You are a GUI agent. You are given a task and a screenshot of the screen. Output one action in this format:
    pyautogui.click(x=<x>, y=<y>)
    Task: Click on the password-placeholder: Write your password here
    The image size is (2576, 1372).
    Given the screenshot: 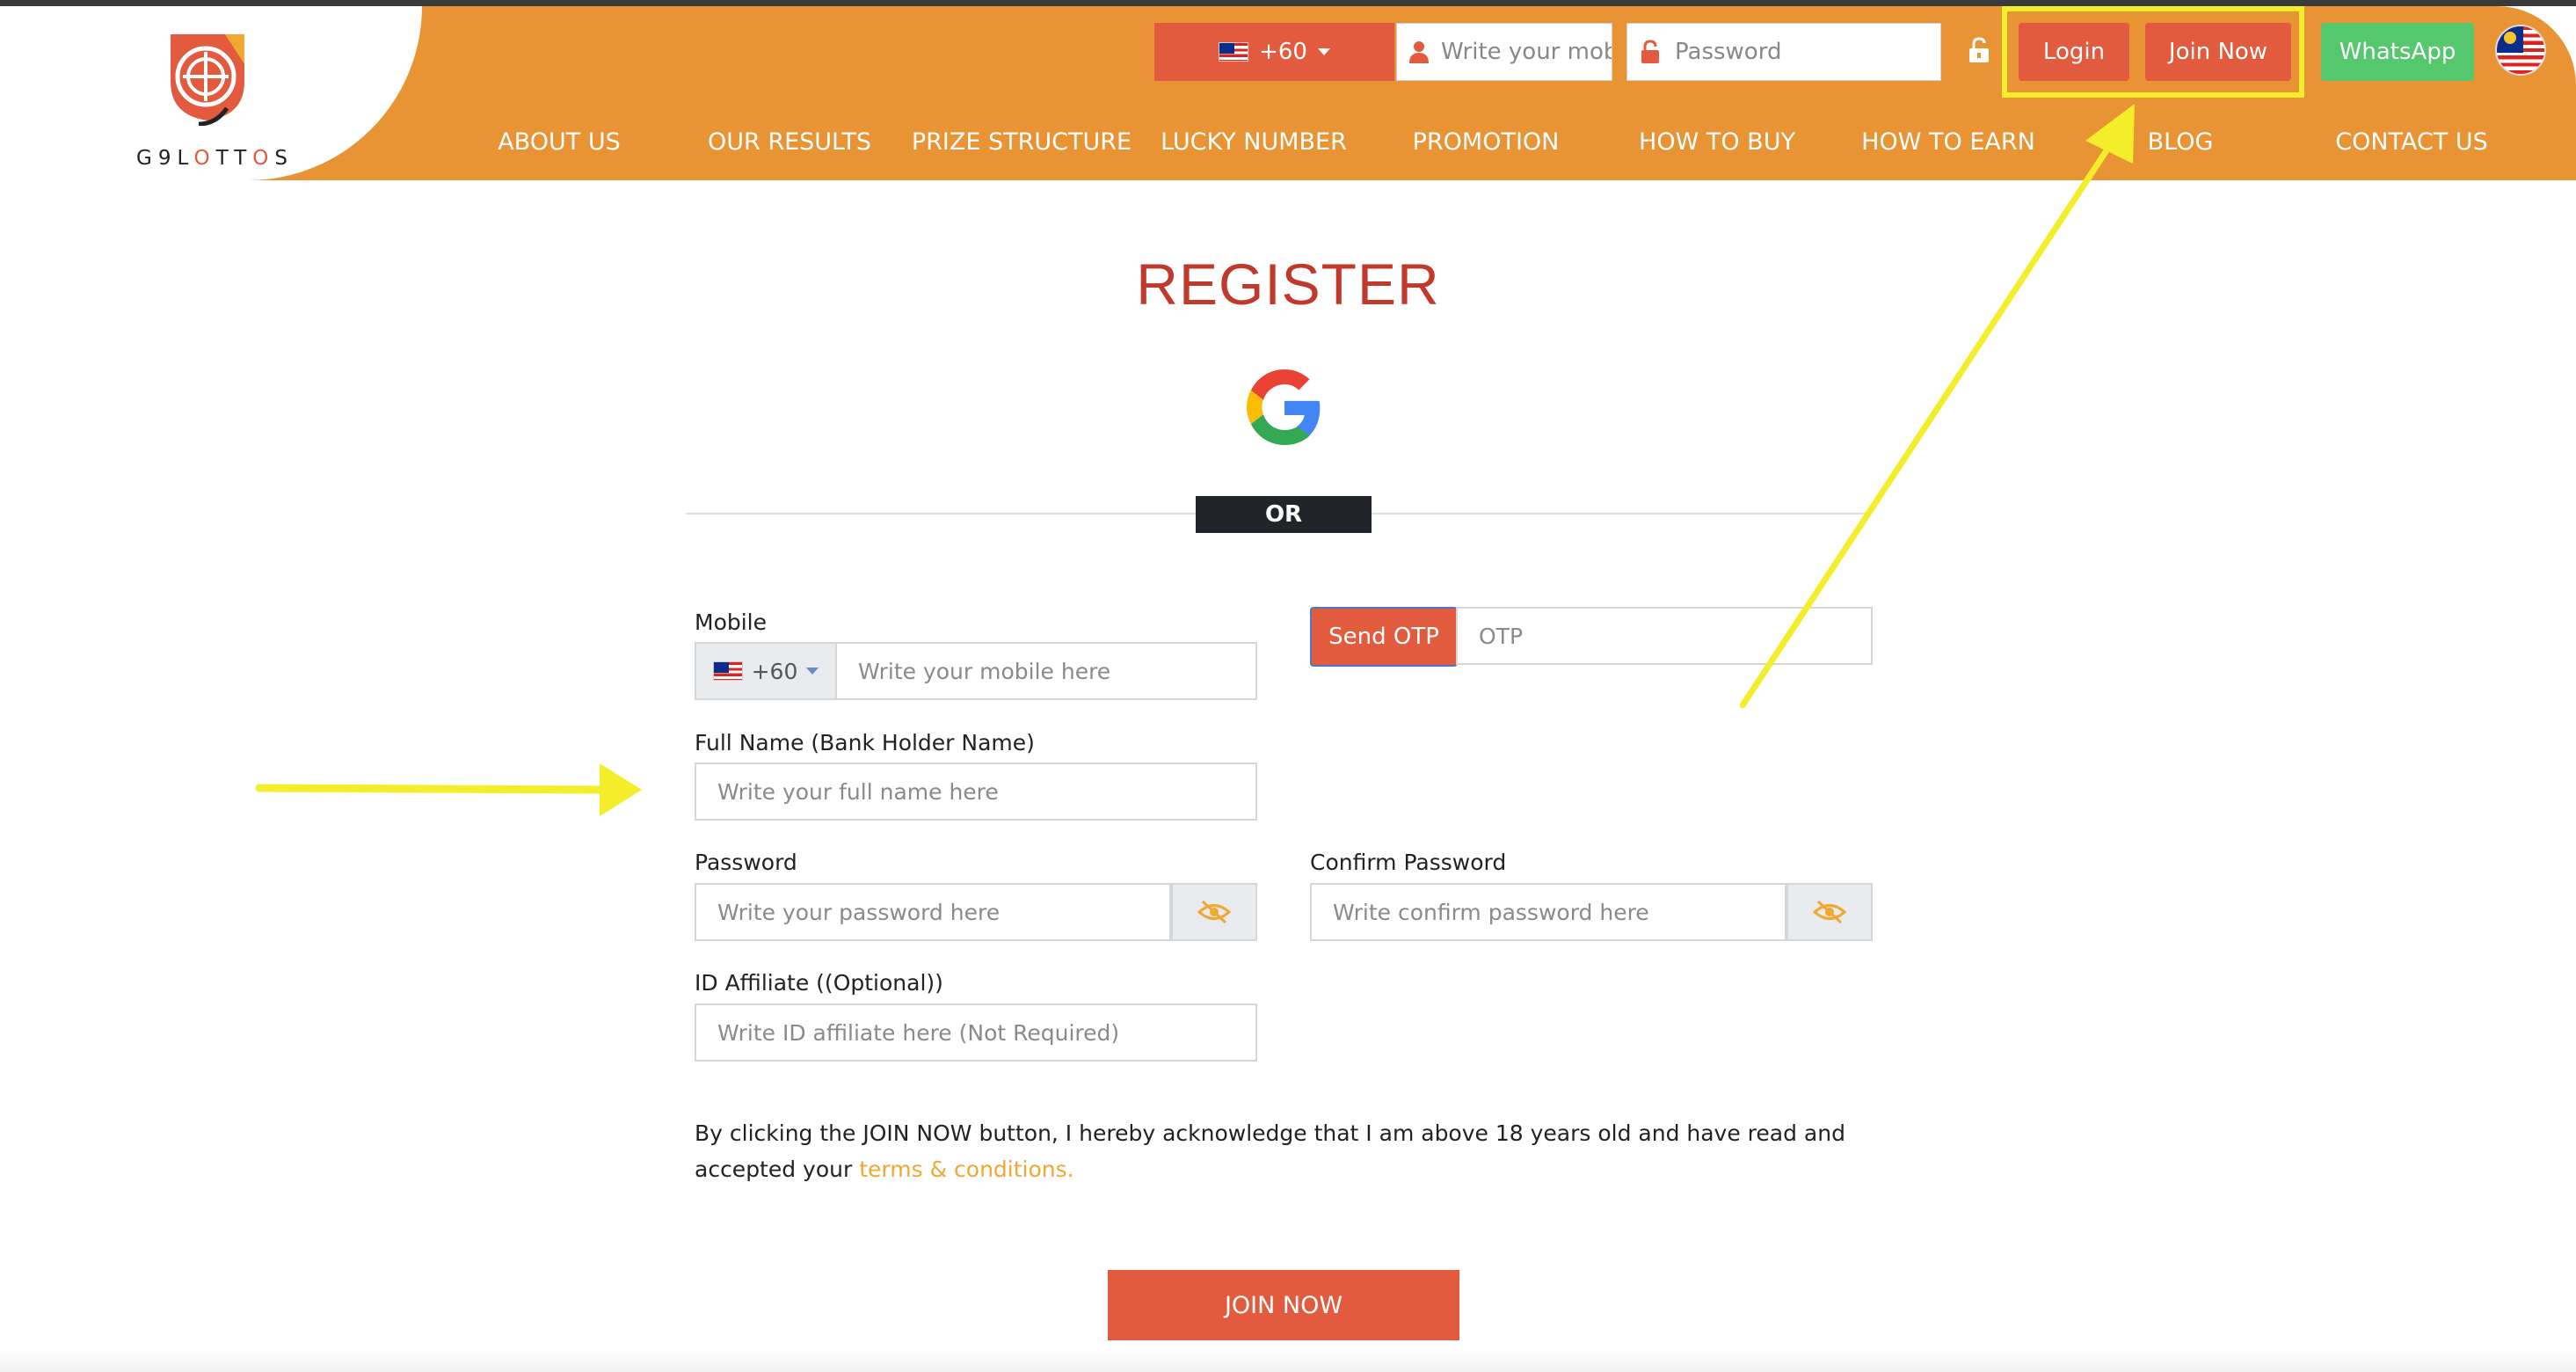 What is the action you would take?
    pyautogui.click(x=859, y=912)
    